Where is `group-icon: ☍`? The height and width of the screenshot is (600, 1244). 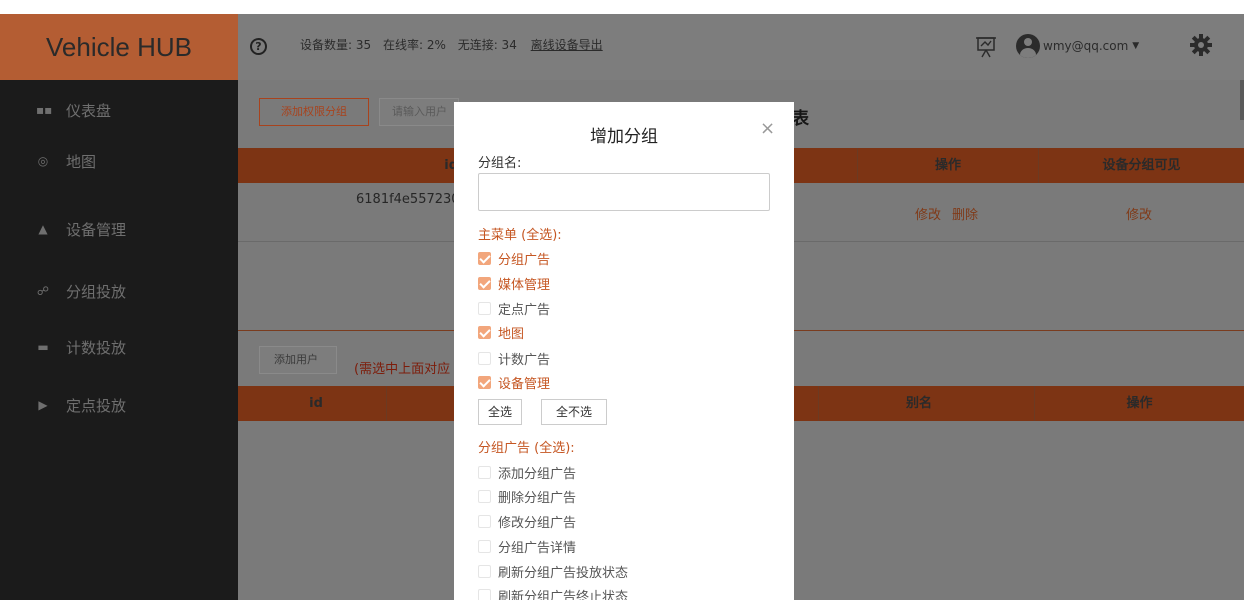
group-icon: ☍ is located at coordinates (43, 291).